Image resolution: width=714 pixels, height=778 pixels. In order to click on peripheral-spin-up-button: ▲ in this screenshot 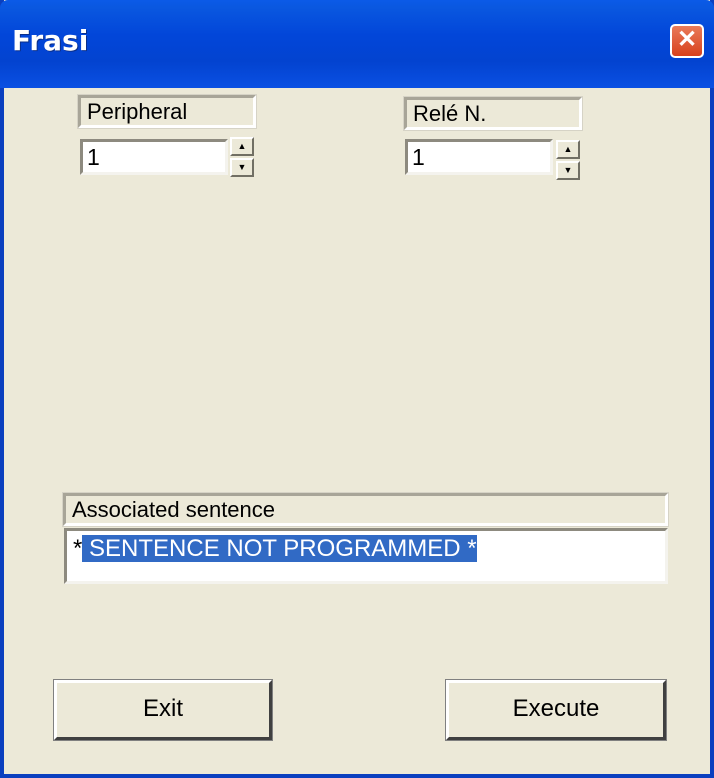, I will do `click(242, 146)`.